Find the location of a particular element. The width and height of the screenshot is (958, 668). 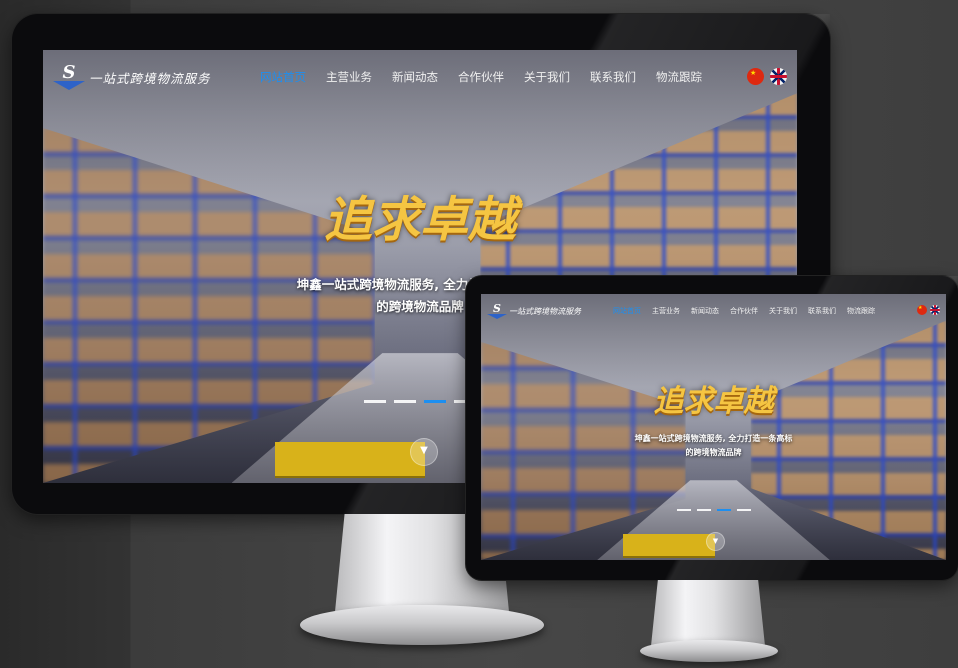

small-monitor-base is located at coordinates (709, 651).